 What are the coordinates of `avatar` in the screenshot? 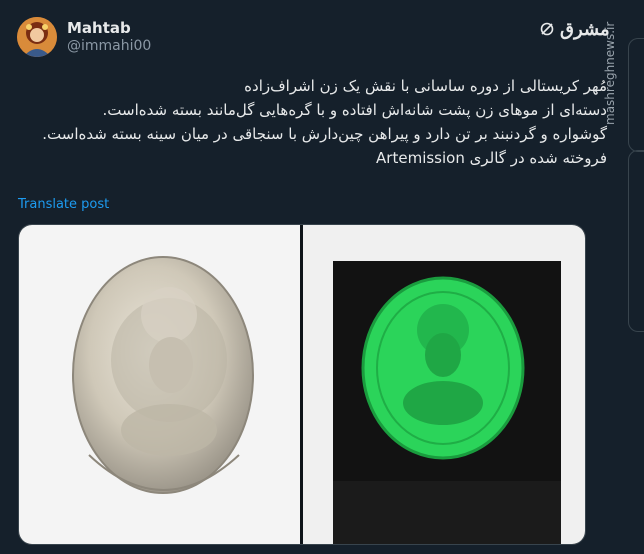 It's located at (37, 37).